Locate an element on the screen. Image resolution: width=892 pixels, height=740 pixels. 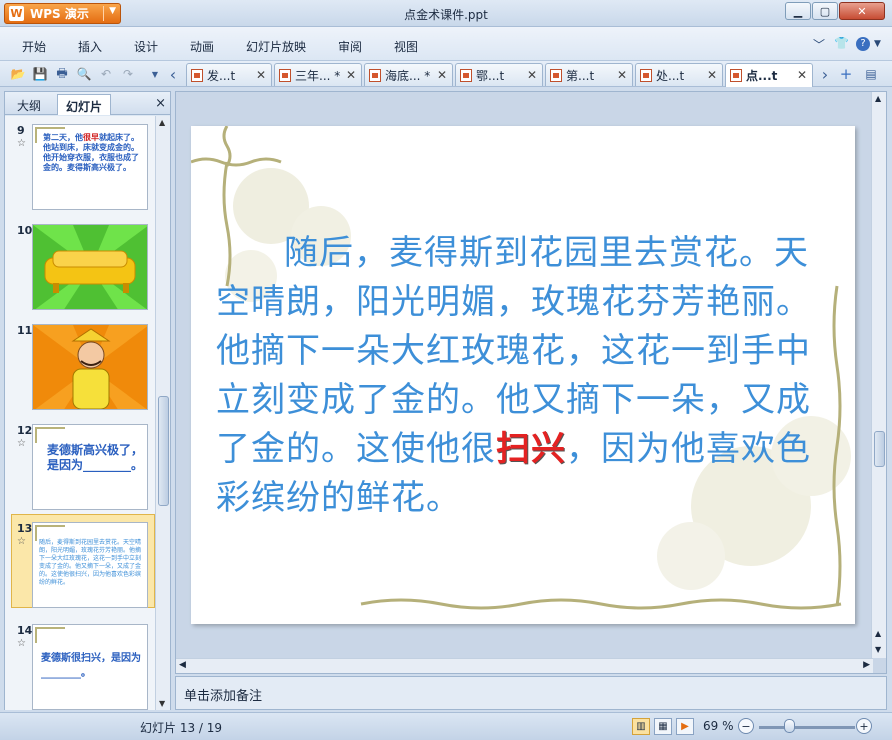
slide-thumbnail-11: 11 is located at coordinates (80, 368).